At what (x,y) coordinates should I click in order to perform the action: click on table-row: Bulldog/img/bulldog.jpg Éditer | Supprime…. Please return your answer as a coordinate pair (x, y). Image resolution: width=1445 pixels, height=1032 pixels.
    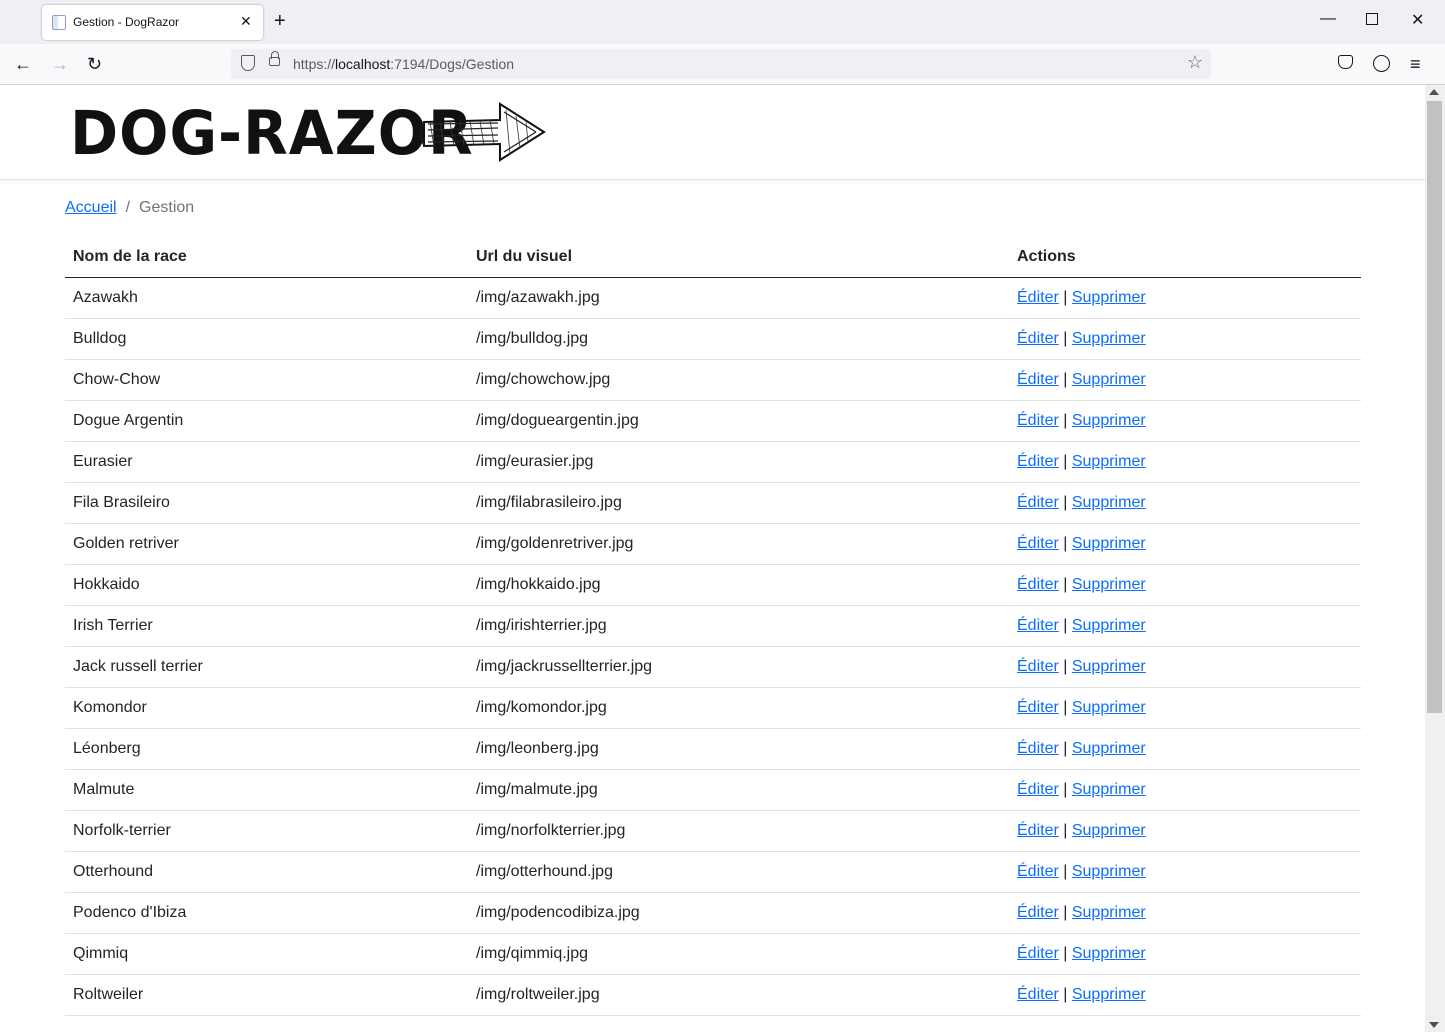
    Looking at the image, I should click on (713, 339).